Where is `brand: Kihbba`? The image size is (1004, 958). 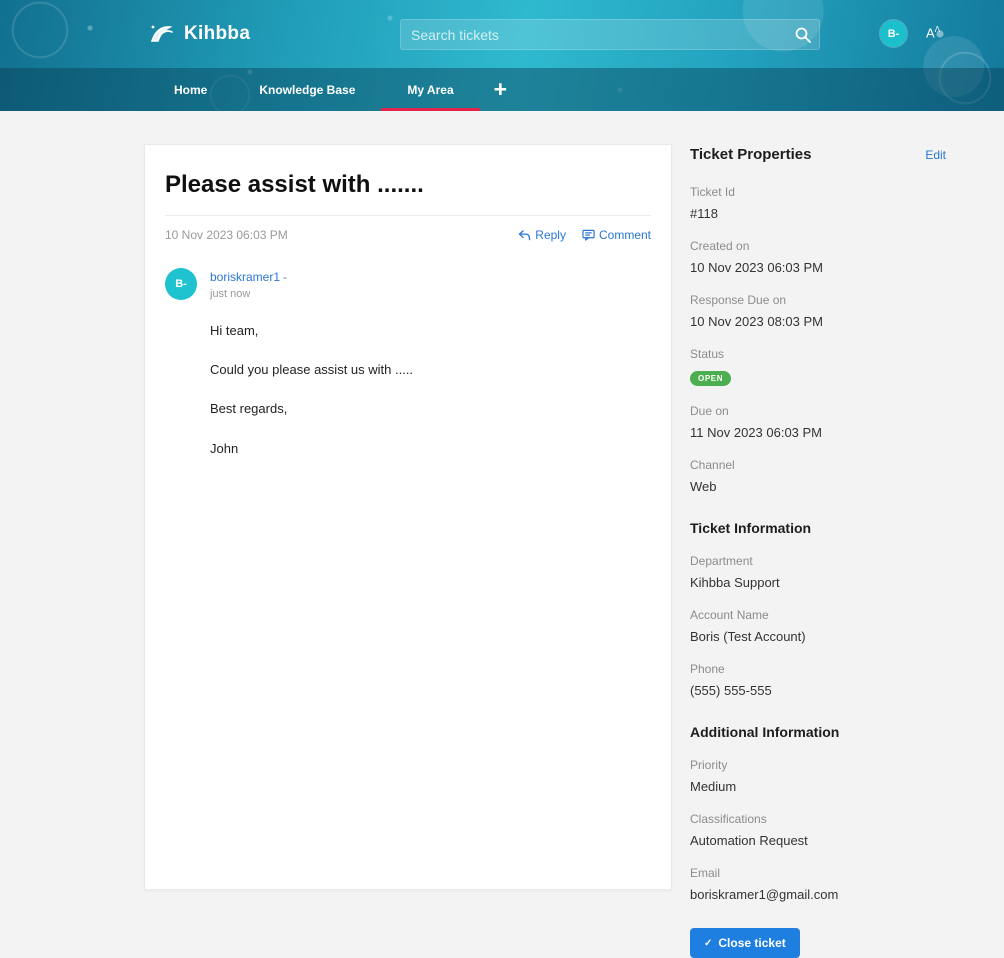
brand: Kihbba is located at coordinates (199, 34).